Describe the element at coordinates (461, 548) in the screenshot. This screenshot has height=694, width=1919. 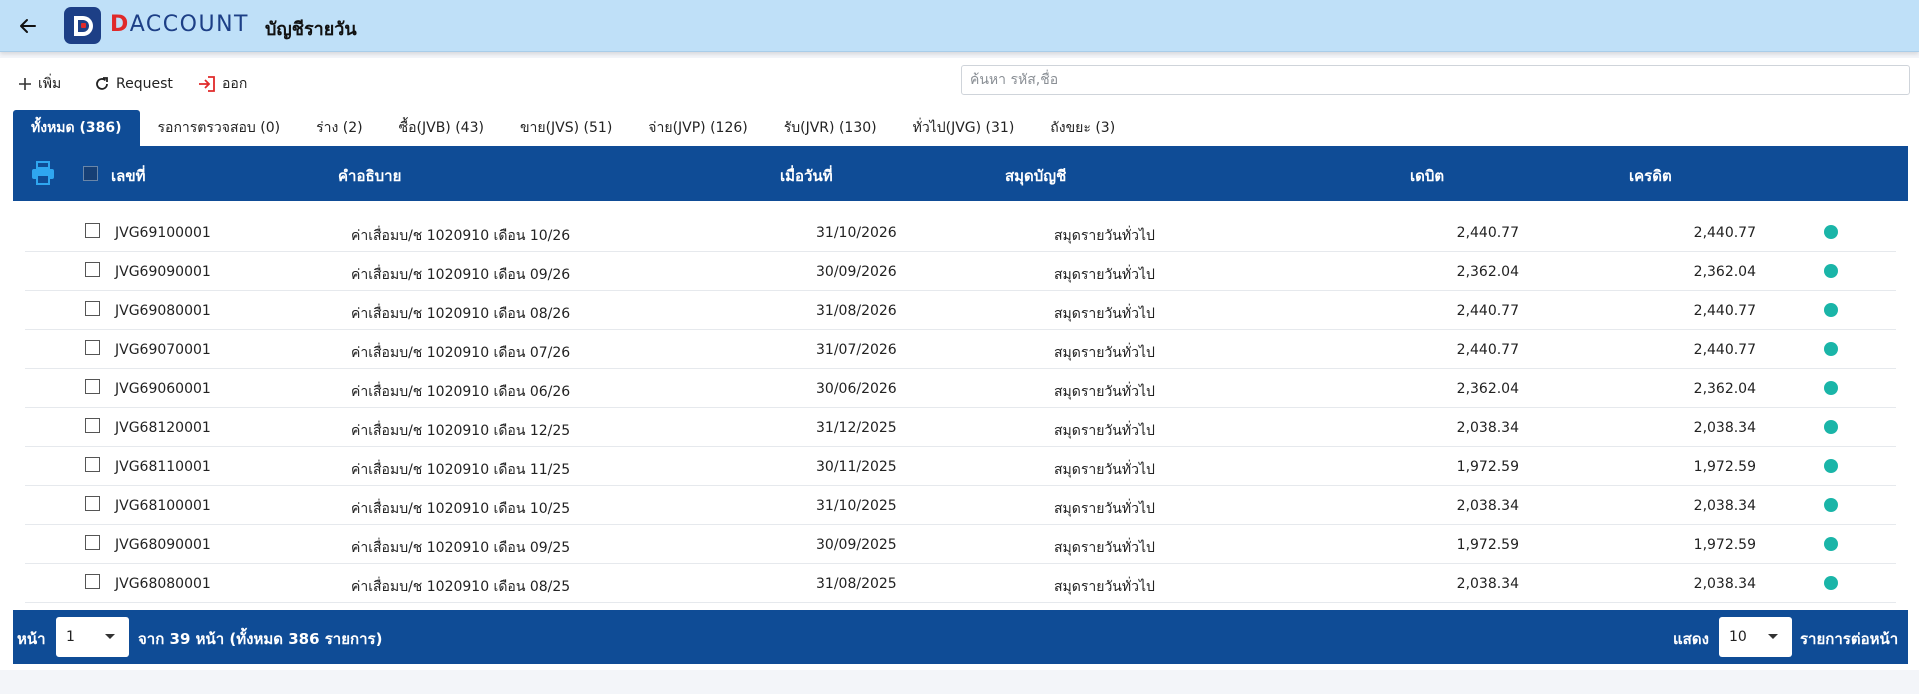
I see `cell-description: ค่าเสื่อมบ/ช 1020910 เดือน 09/25` at that location.